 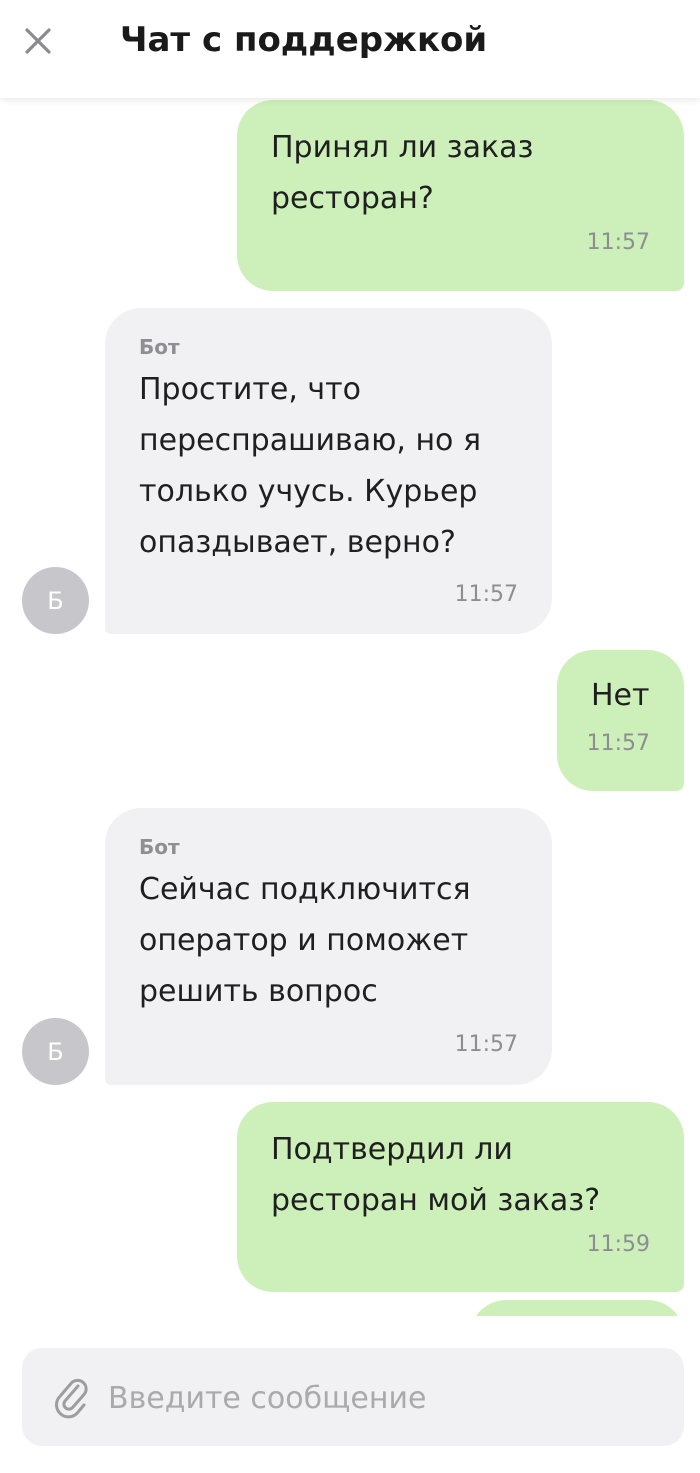 What do you see at coordinates (577, 1308) in the screenshot?
I see `outgoing-message-partial` at bounding box center [577, 1308].